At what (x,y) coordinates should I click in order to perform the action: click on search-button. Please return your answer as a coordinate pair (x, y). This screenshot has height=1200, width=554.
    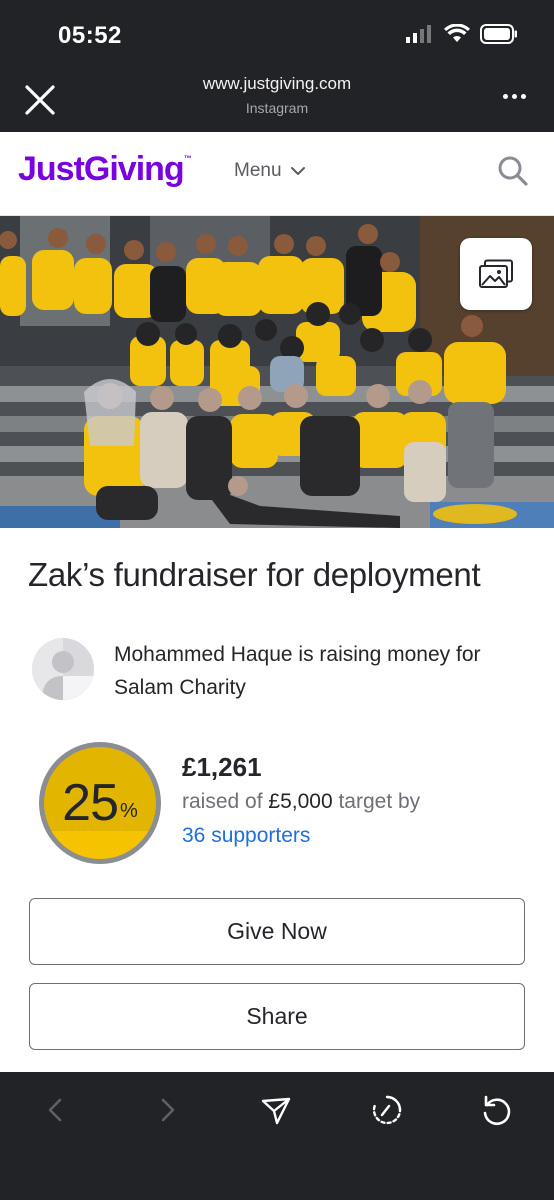
    Looking at the image, I should click on (513, 171).